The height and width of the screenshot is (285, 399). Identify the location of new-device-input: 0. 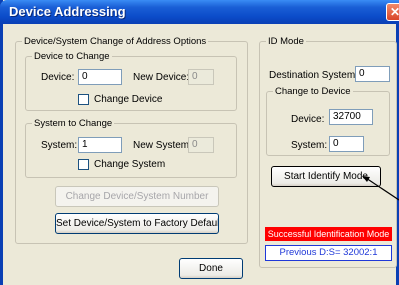
(201, 77).